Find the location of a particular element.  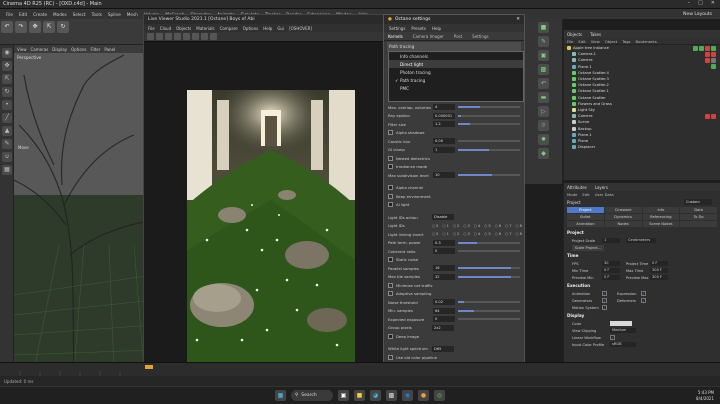

pick-material-icon is located at coordinates (195, 36).